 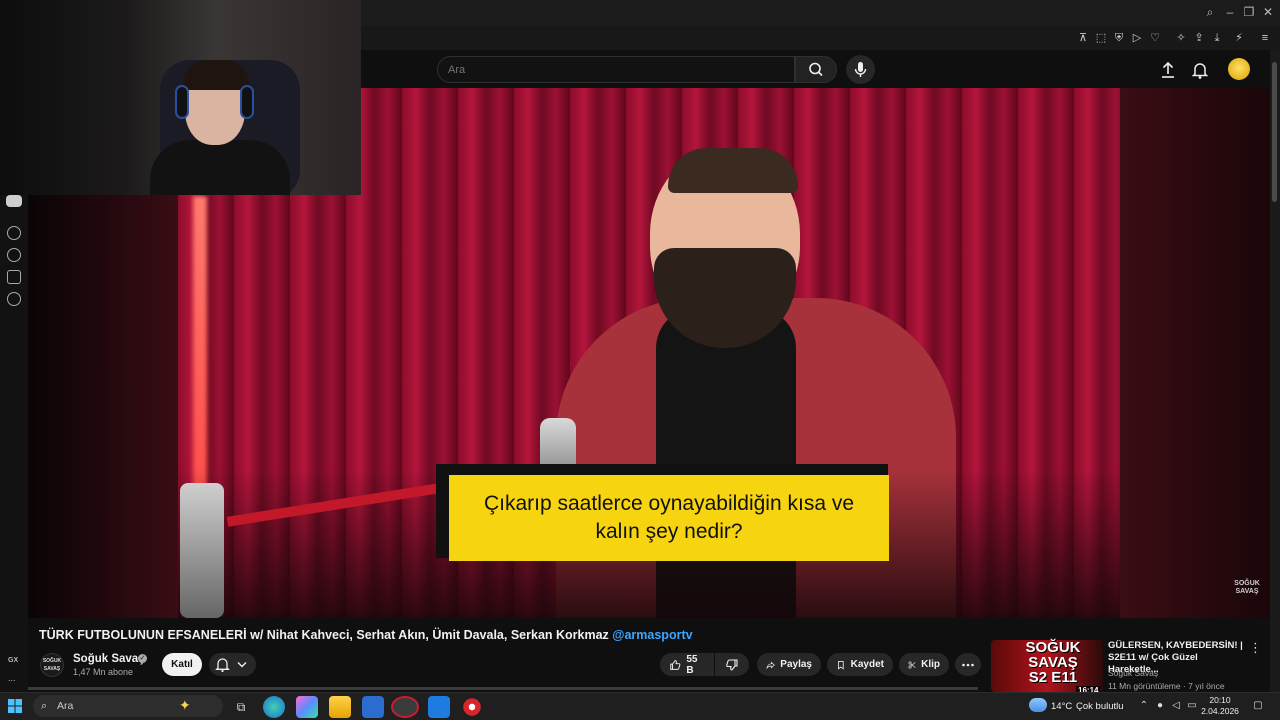 I want to click on channel-avatar: SOĞUK SAVAŞ, so click(x=52, y=665).